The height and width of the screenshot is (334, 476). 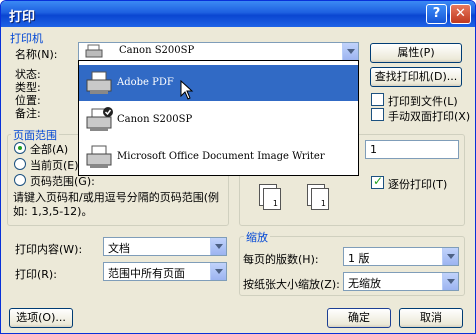 What do you see at coordinates (377, 99) in the screenshot?
I see `print-to-file-checkbox` at bounding box center [377, 99].